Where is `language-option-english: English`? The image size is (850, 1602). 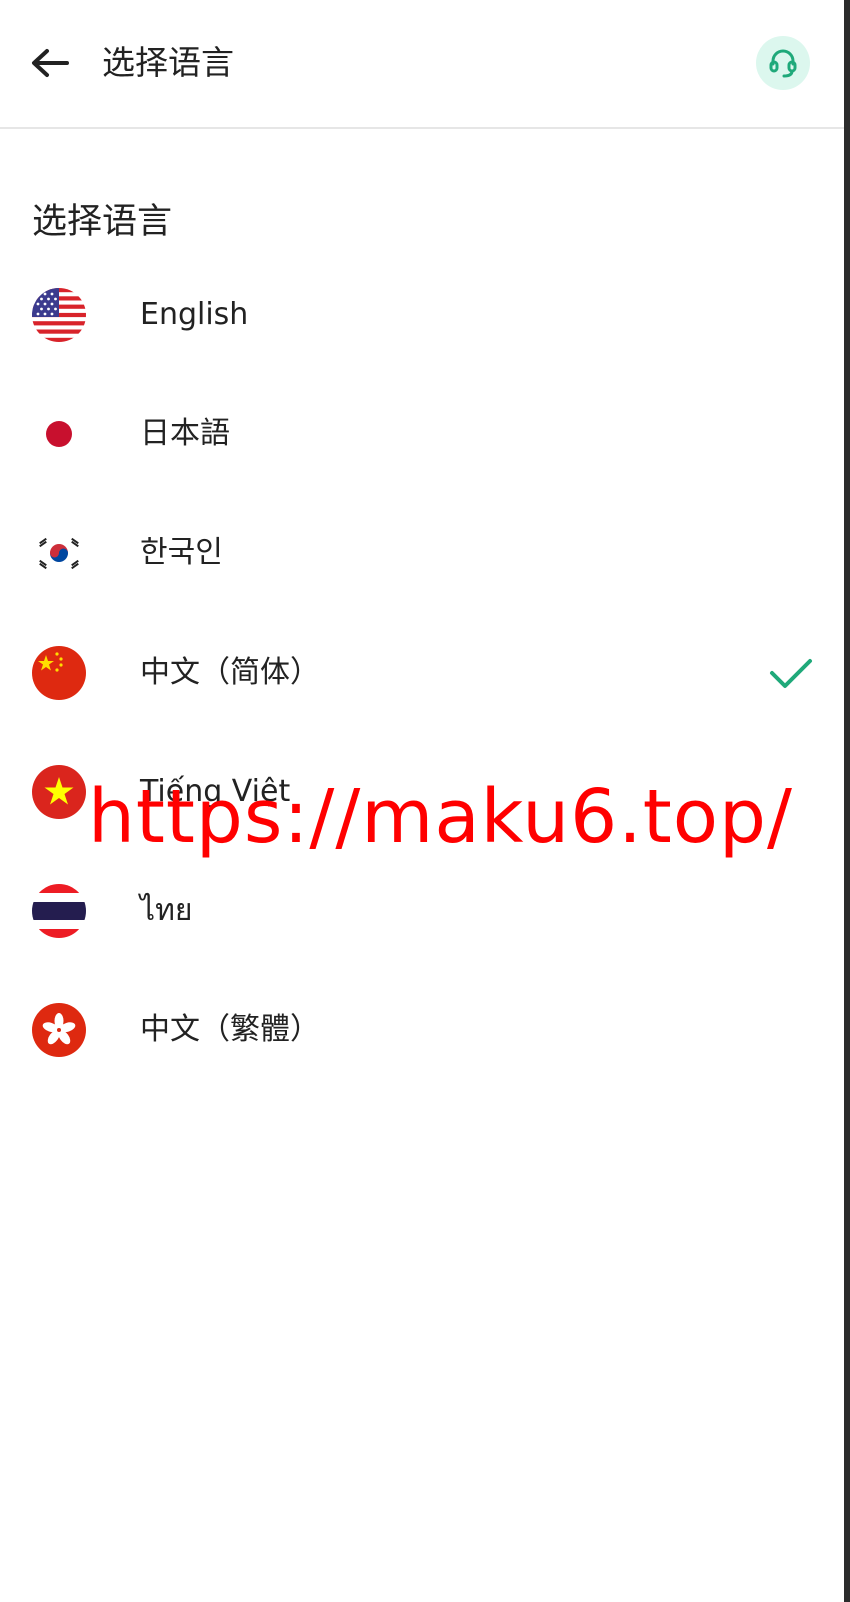
language-option-english: English is located at coordinates (422, 315).